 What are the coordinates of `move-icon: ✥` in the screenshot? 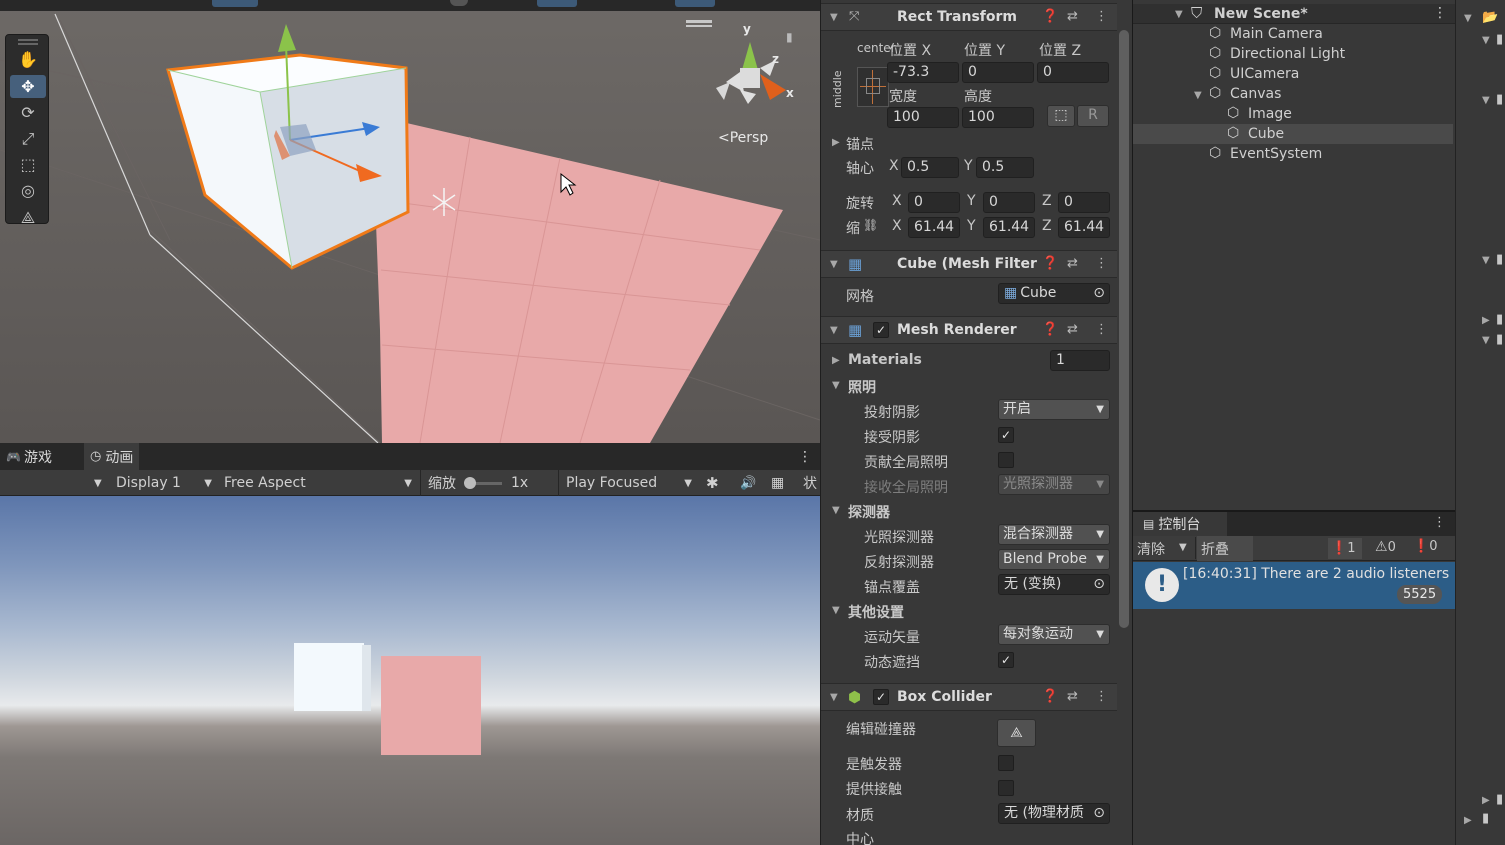 It's located at (28, 86).